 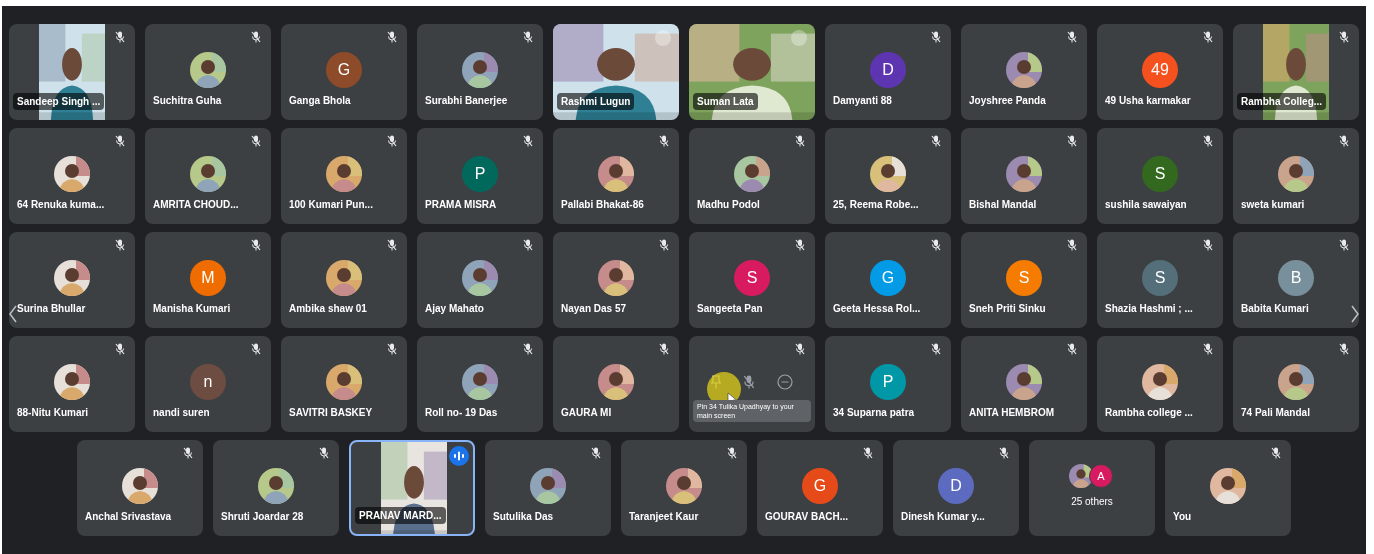 What do you see at coordinates (328, 309) in the screenshot?
I see `participant-name: Ambika shaw 01` at bounding box center [328, 309].